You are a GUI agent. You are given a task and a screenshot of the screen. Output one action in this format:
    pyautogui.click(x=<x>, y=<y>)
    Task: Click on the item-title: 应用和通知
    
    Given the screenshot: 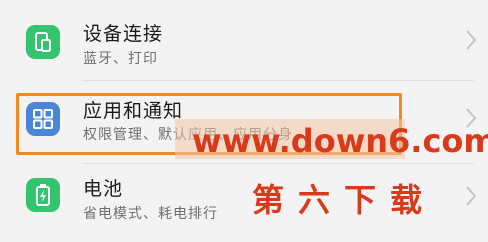 What is the action you would take?
    pyautogui.click(x=133, y=111)
    